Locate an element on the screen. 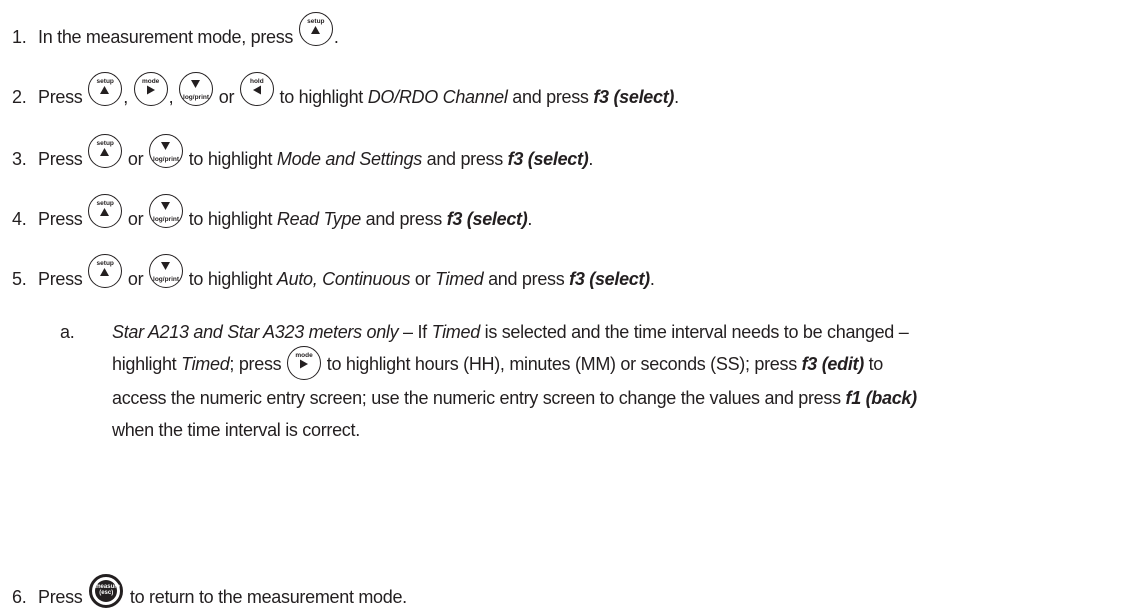 The width and height of the screenshot is (1145, 614). hold-left-key-icon: hold is located at coordinates (256, 89).